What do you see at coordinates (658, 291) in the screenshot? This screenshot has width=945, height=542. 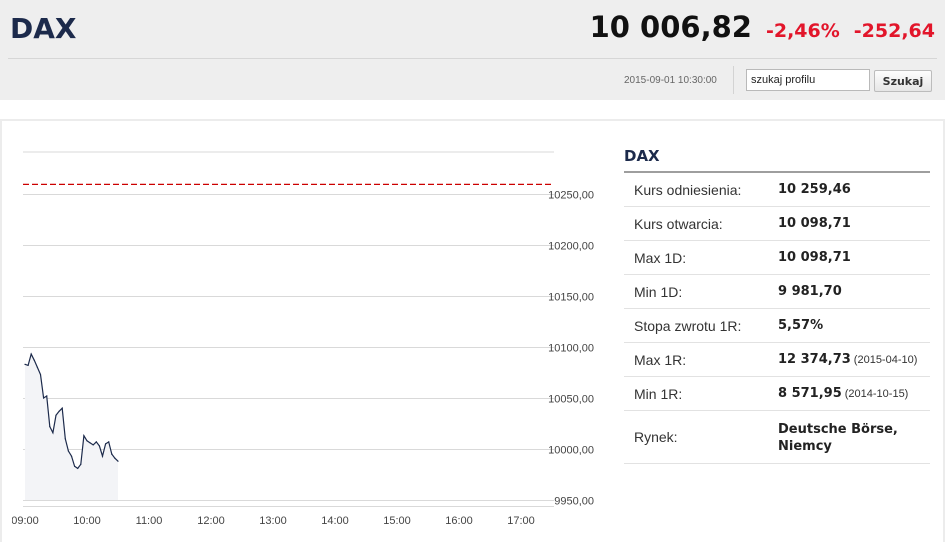 I see `info-label: Min 1D:` at bounding box center [658, 291].